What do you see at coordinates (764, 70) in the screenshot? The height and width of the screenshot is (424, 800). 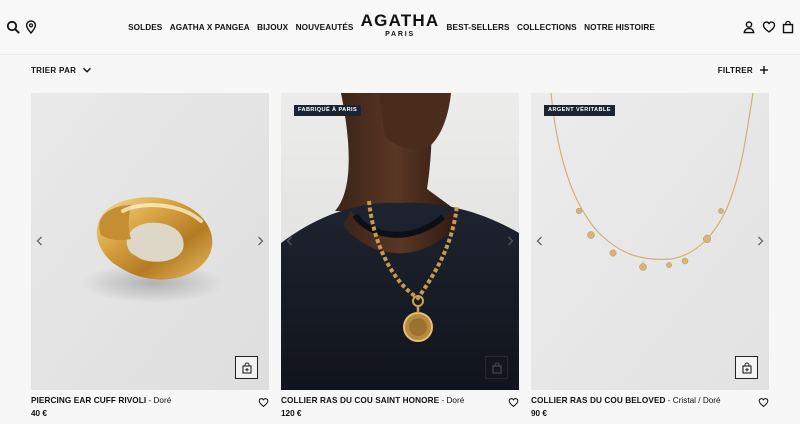 I see `plus-icon` at bounding box center [764, 70].